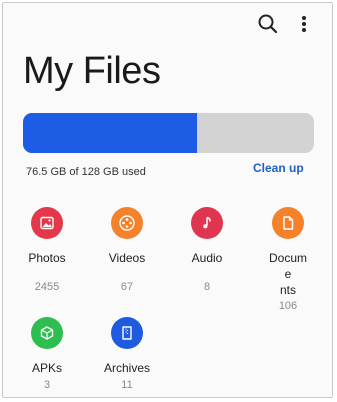 This screenshot has width=337, height=402. I want to click on category-count: 106, so click(288, 306).